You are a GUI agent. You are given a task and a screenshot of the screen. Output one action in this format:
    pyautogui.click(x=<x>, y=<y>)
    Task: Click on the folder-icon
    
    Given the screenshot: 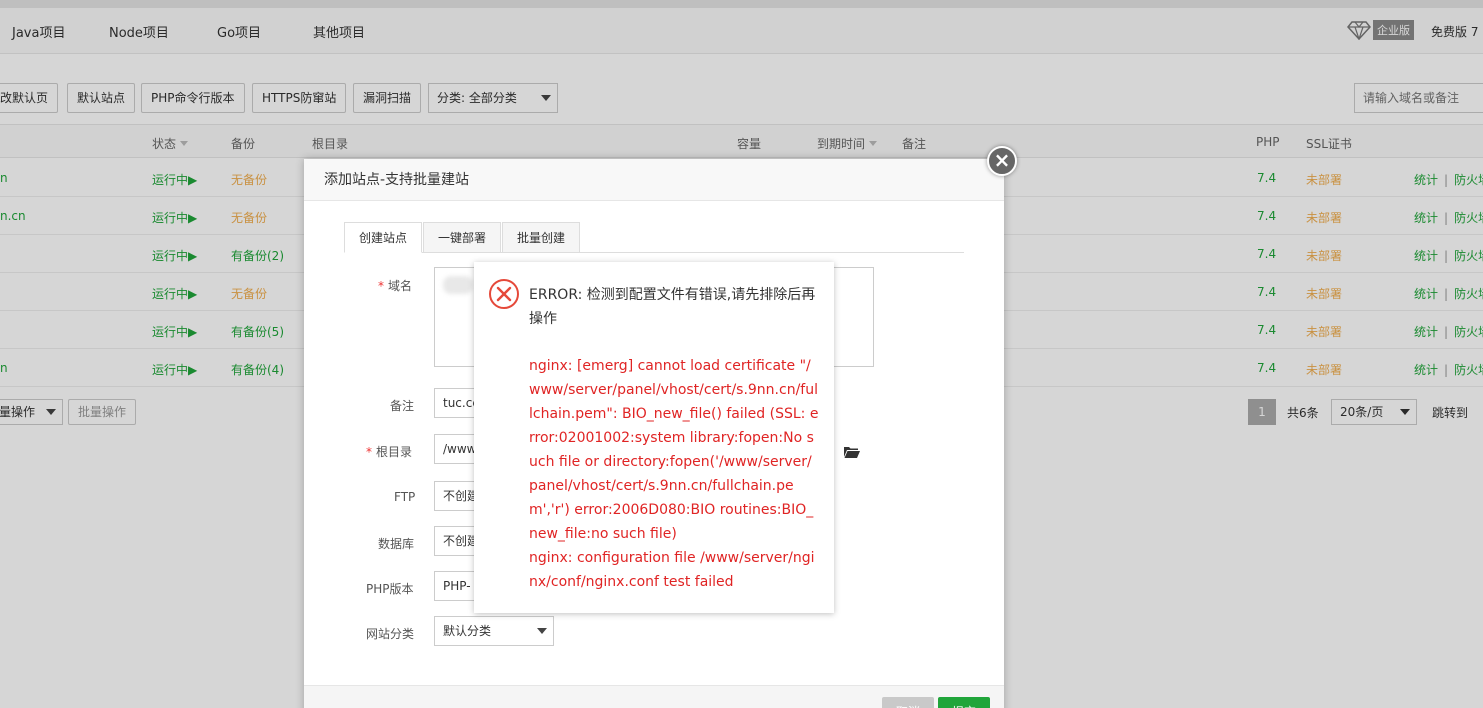 What is the action you would take?
    pyautogui.click(x=852, y=452)
    